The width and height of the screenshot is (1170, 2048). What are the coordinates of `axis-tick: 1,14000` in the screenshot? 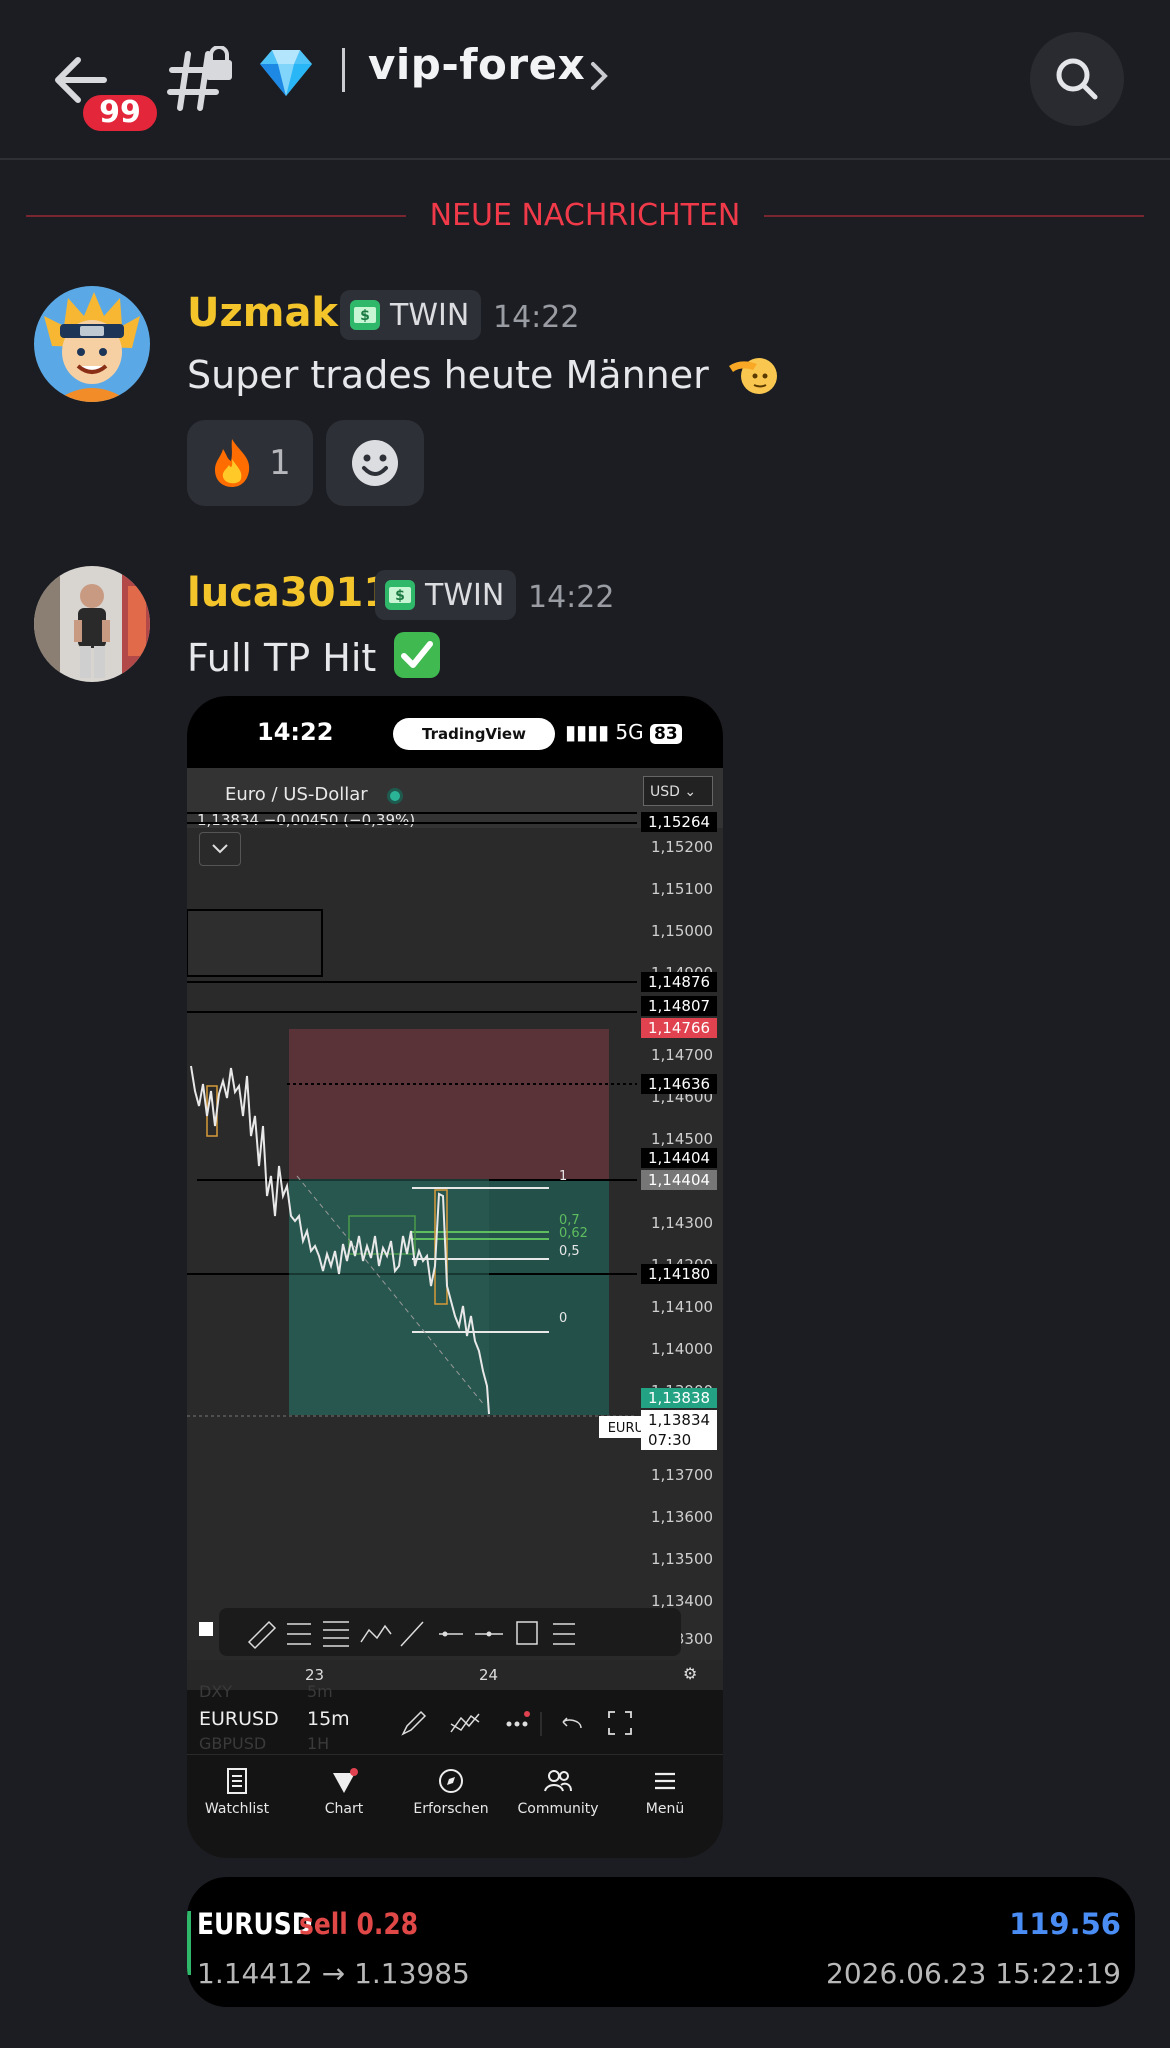 It's located at (682, 1349).